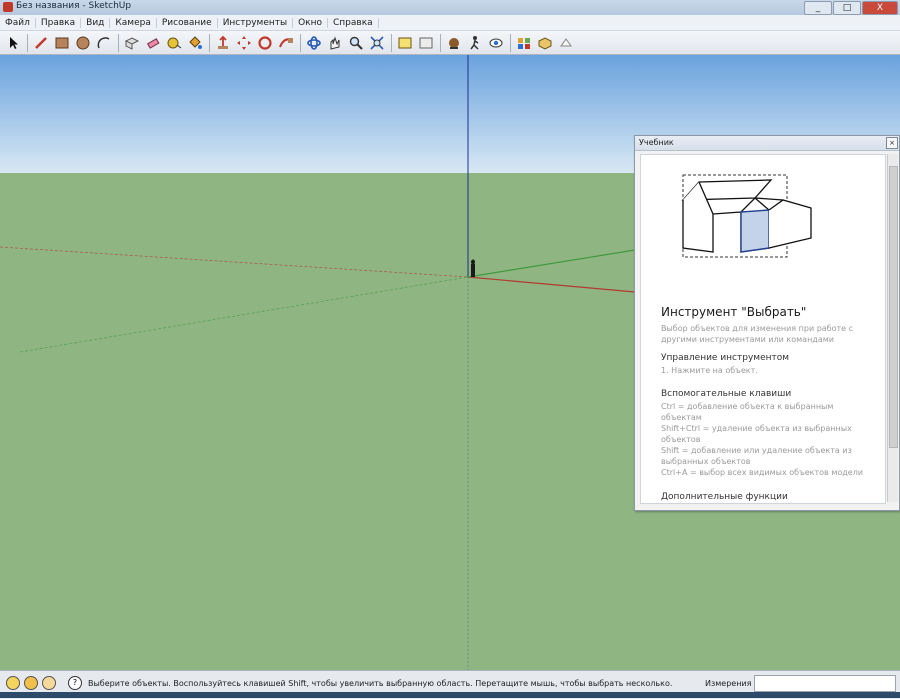  What do you see at coordinates (356, 43) in the screenshot?
I see `zoom-icon` at bounding box center [356, 43].